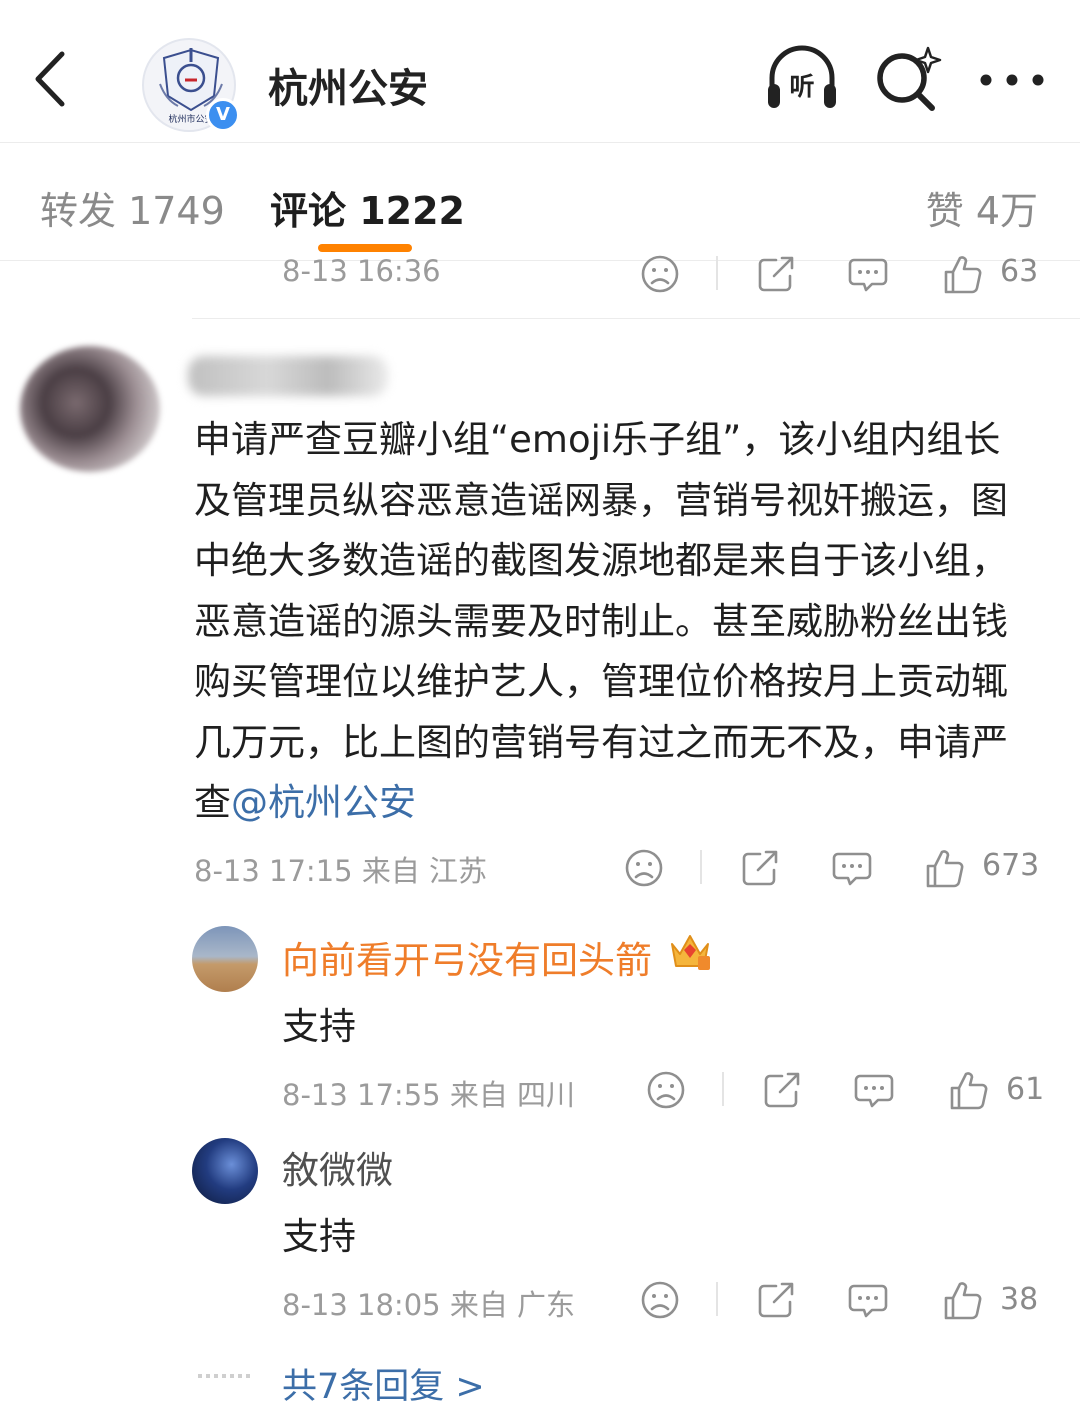 This screenshot has height=1406, width=1080. I want to click on reply-likes: 61, so click(1025, 1089).